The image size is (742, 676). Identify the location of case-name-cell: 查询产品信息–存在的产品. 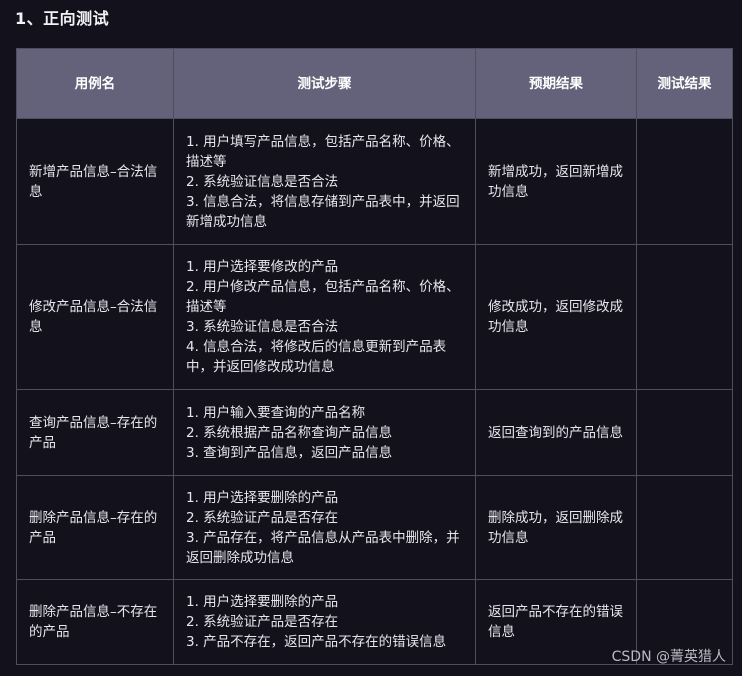
(95, 432).